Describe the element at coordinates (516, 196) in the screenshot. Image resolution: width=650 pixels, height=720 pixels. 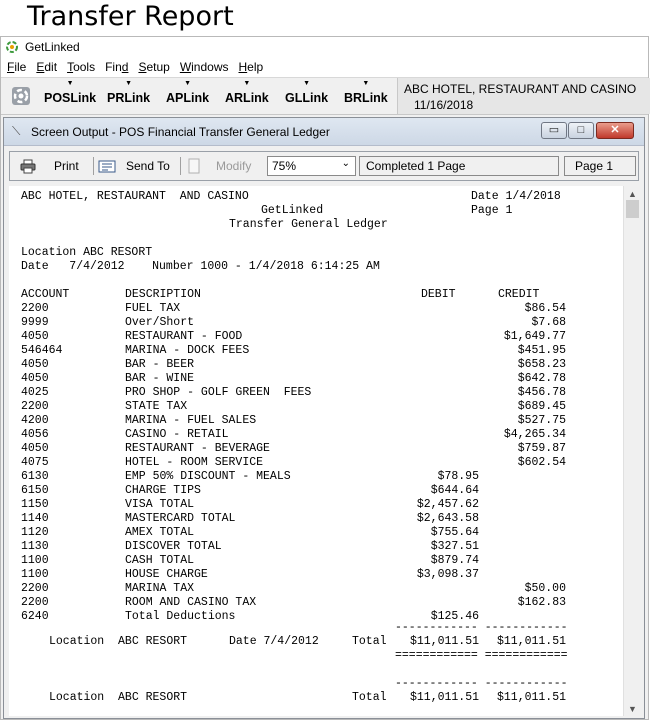
I see `report-date: Date 1/4/2018` at that location.